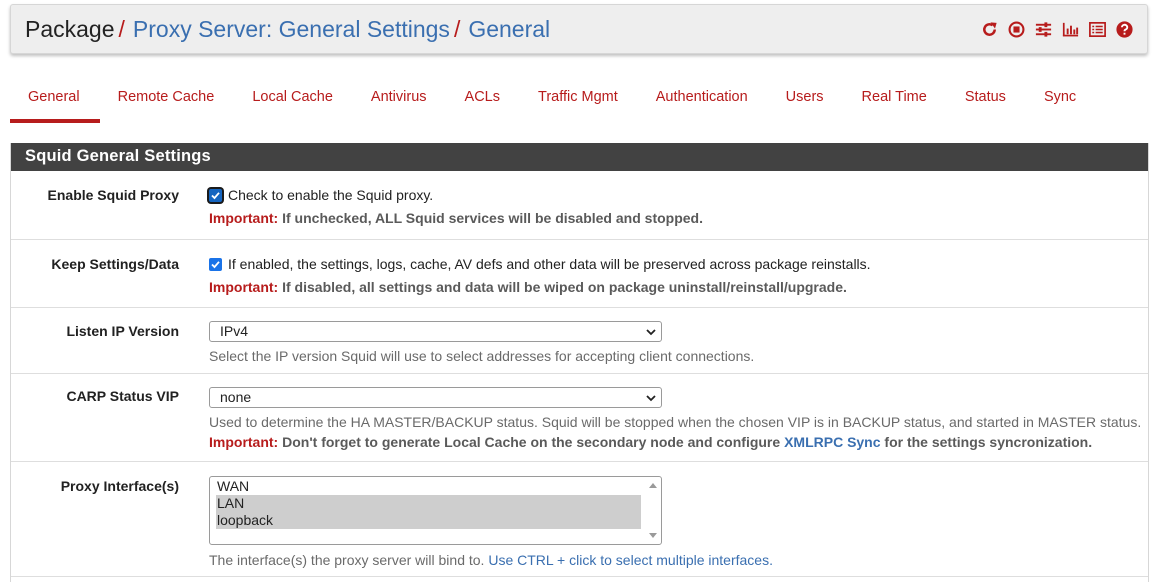 The image size is (1160, 582). What do you see at coordinates (579, 100) in the screenshot?
I see `tab-traffic-mgmt: Traffic Mgmt` at bounding box center [579, 100].